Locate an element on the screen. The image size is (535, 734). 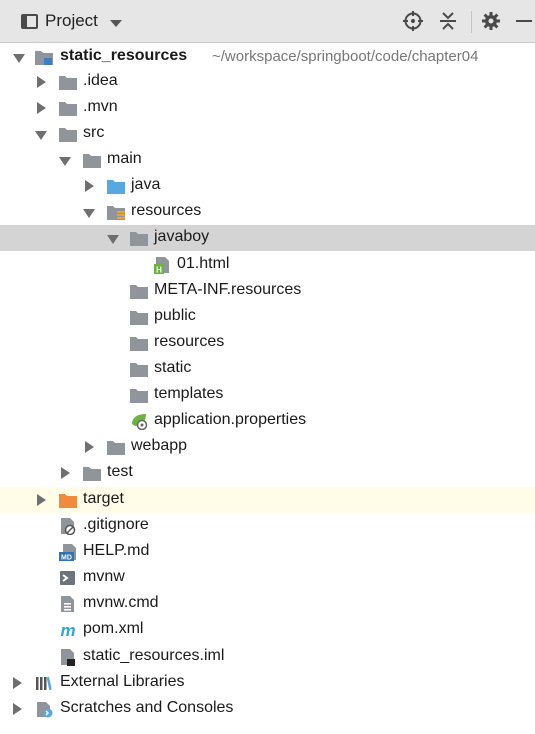
markdown-file-icon: MD is located at coordinates (67, 553).